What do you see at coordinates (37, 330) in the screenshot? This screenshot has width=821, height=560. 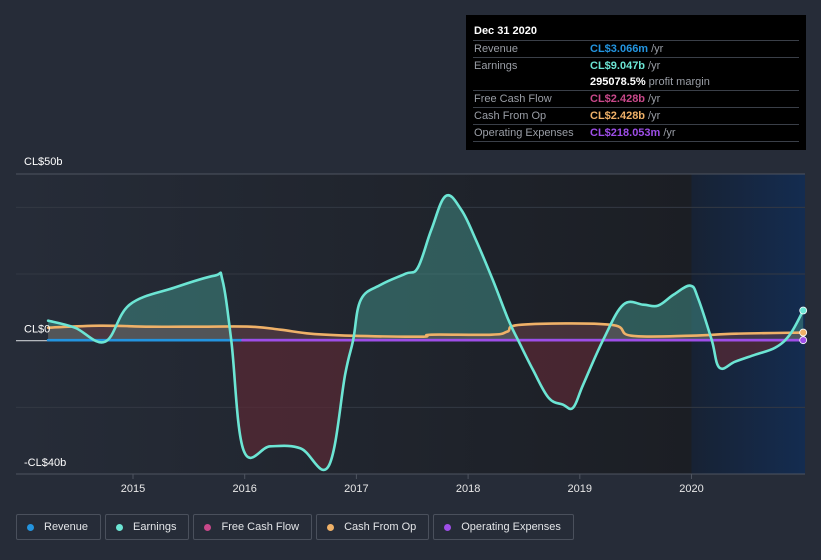 I see `y-axis-label: CL$0` at bounding box center [37, 330].